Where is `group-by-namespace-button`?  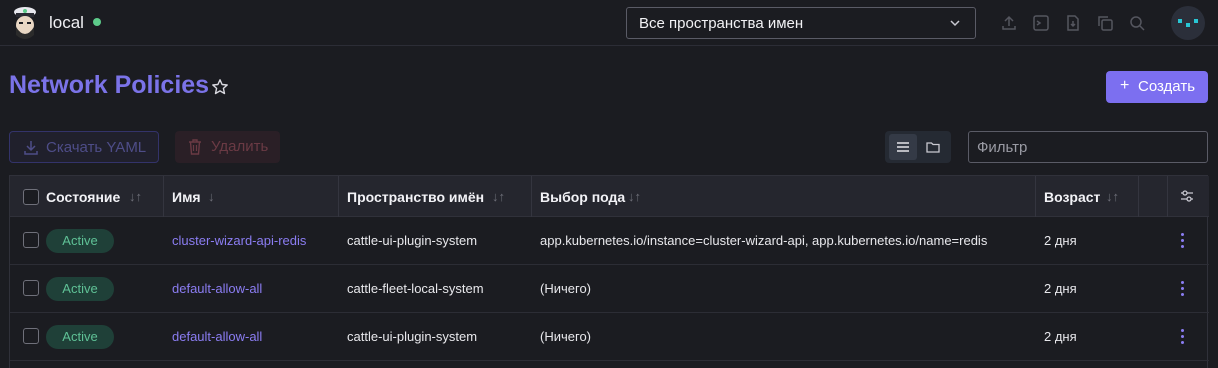
group-by-namespace-button is located at coordinates (933, 147).